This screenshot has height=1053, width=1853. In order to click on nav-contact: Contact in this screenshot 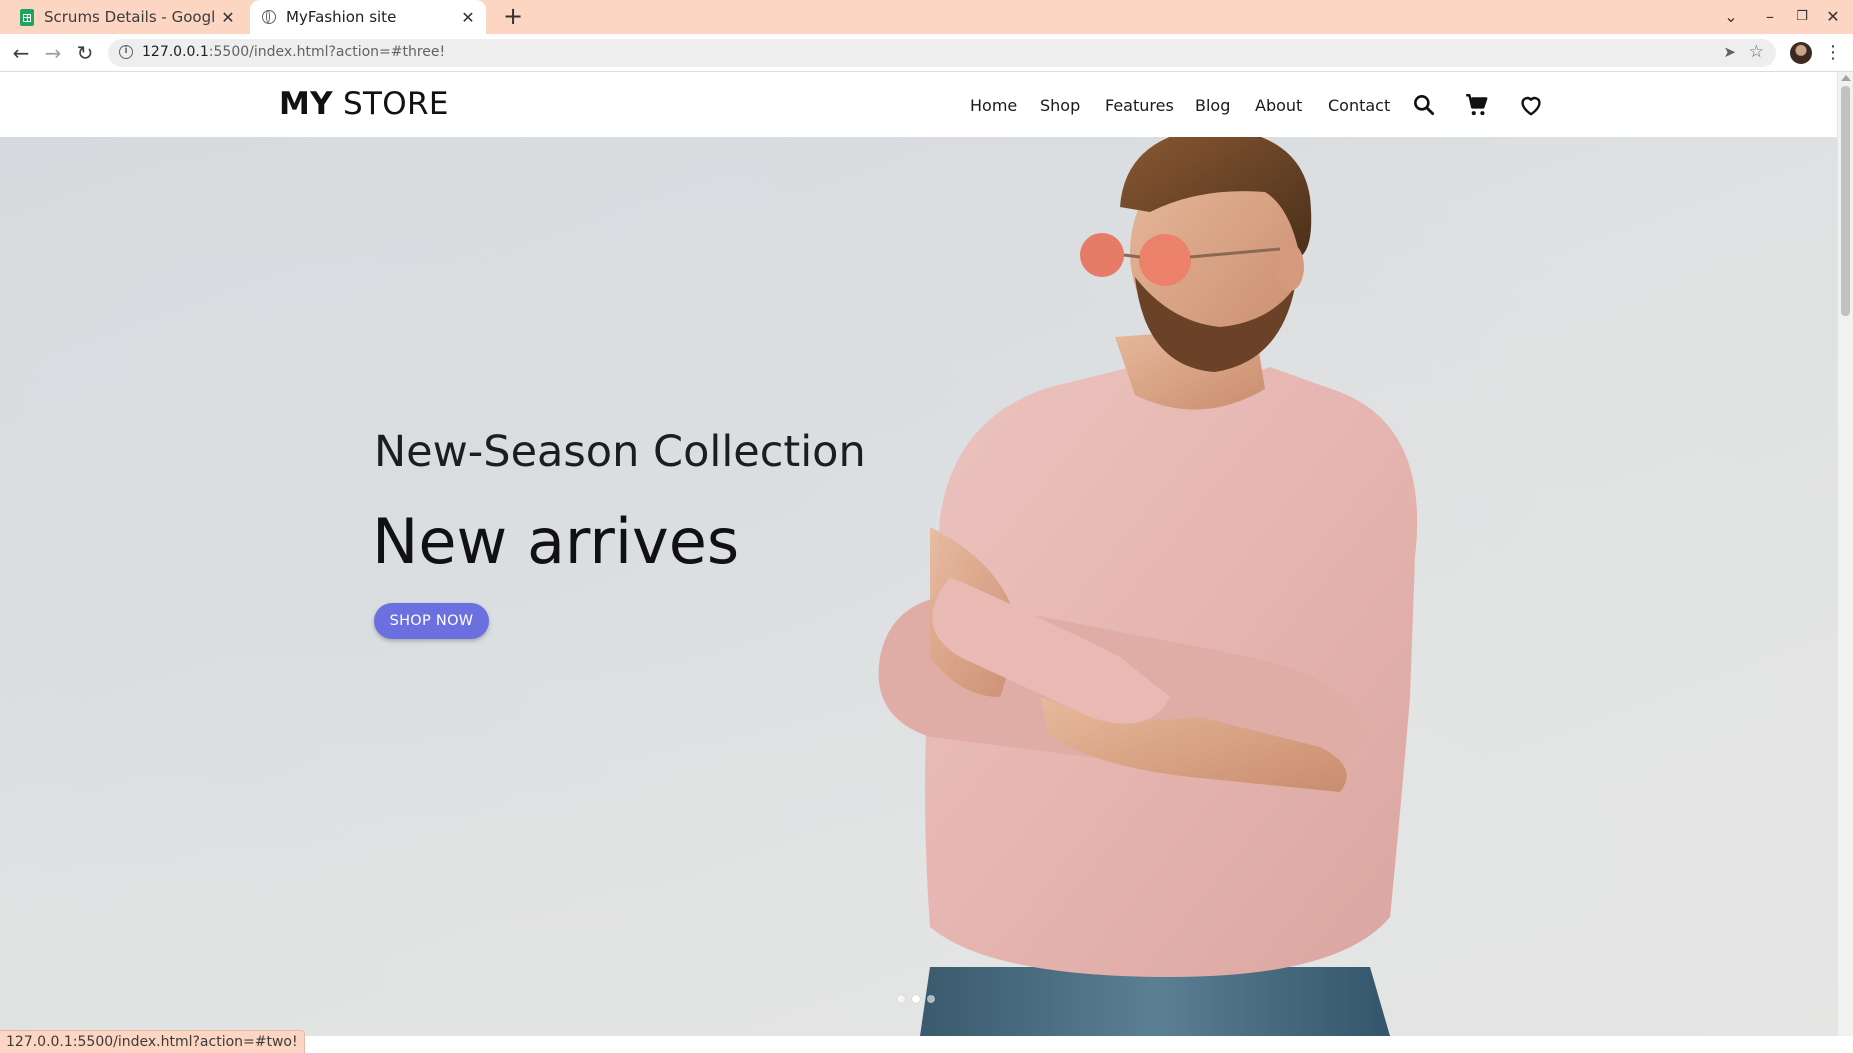, I will do `click(1359, 105)`.